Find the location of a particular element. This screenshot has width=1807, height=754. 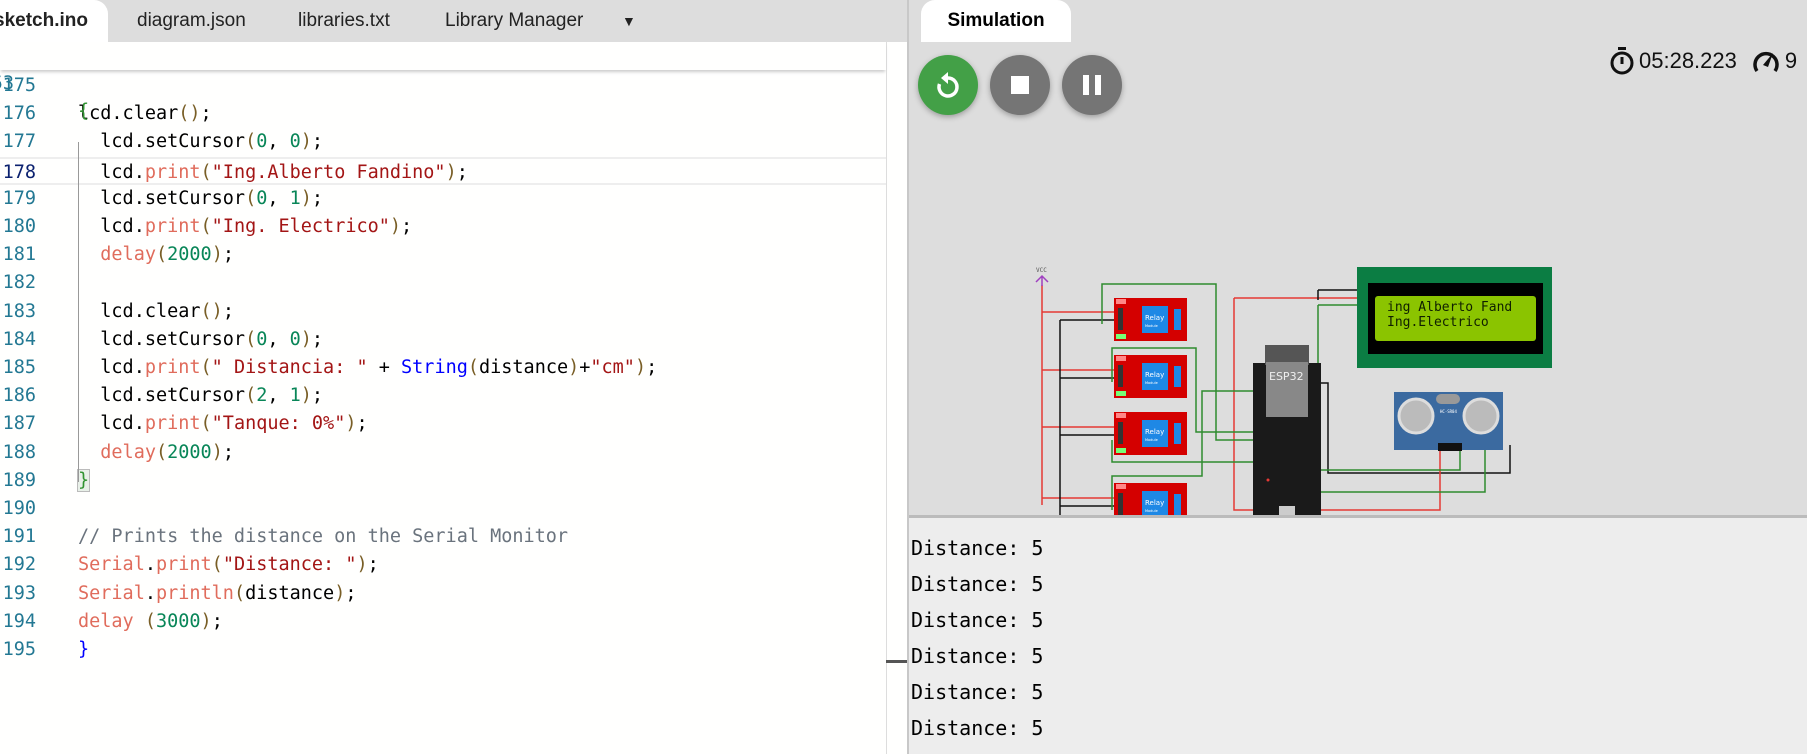

code-line: 194 delay (3000); is located at coordinates (443, 622).